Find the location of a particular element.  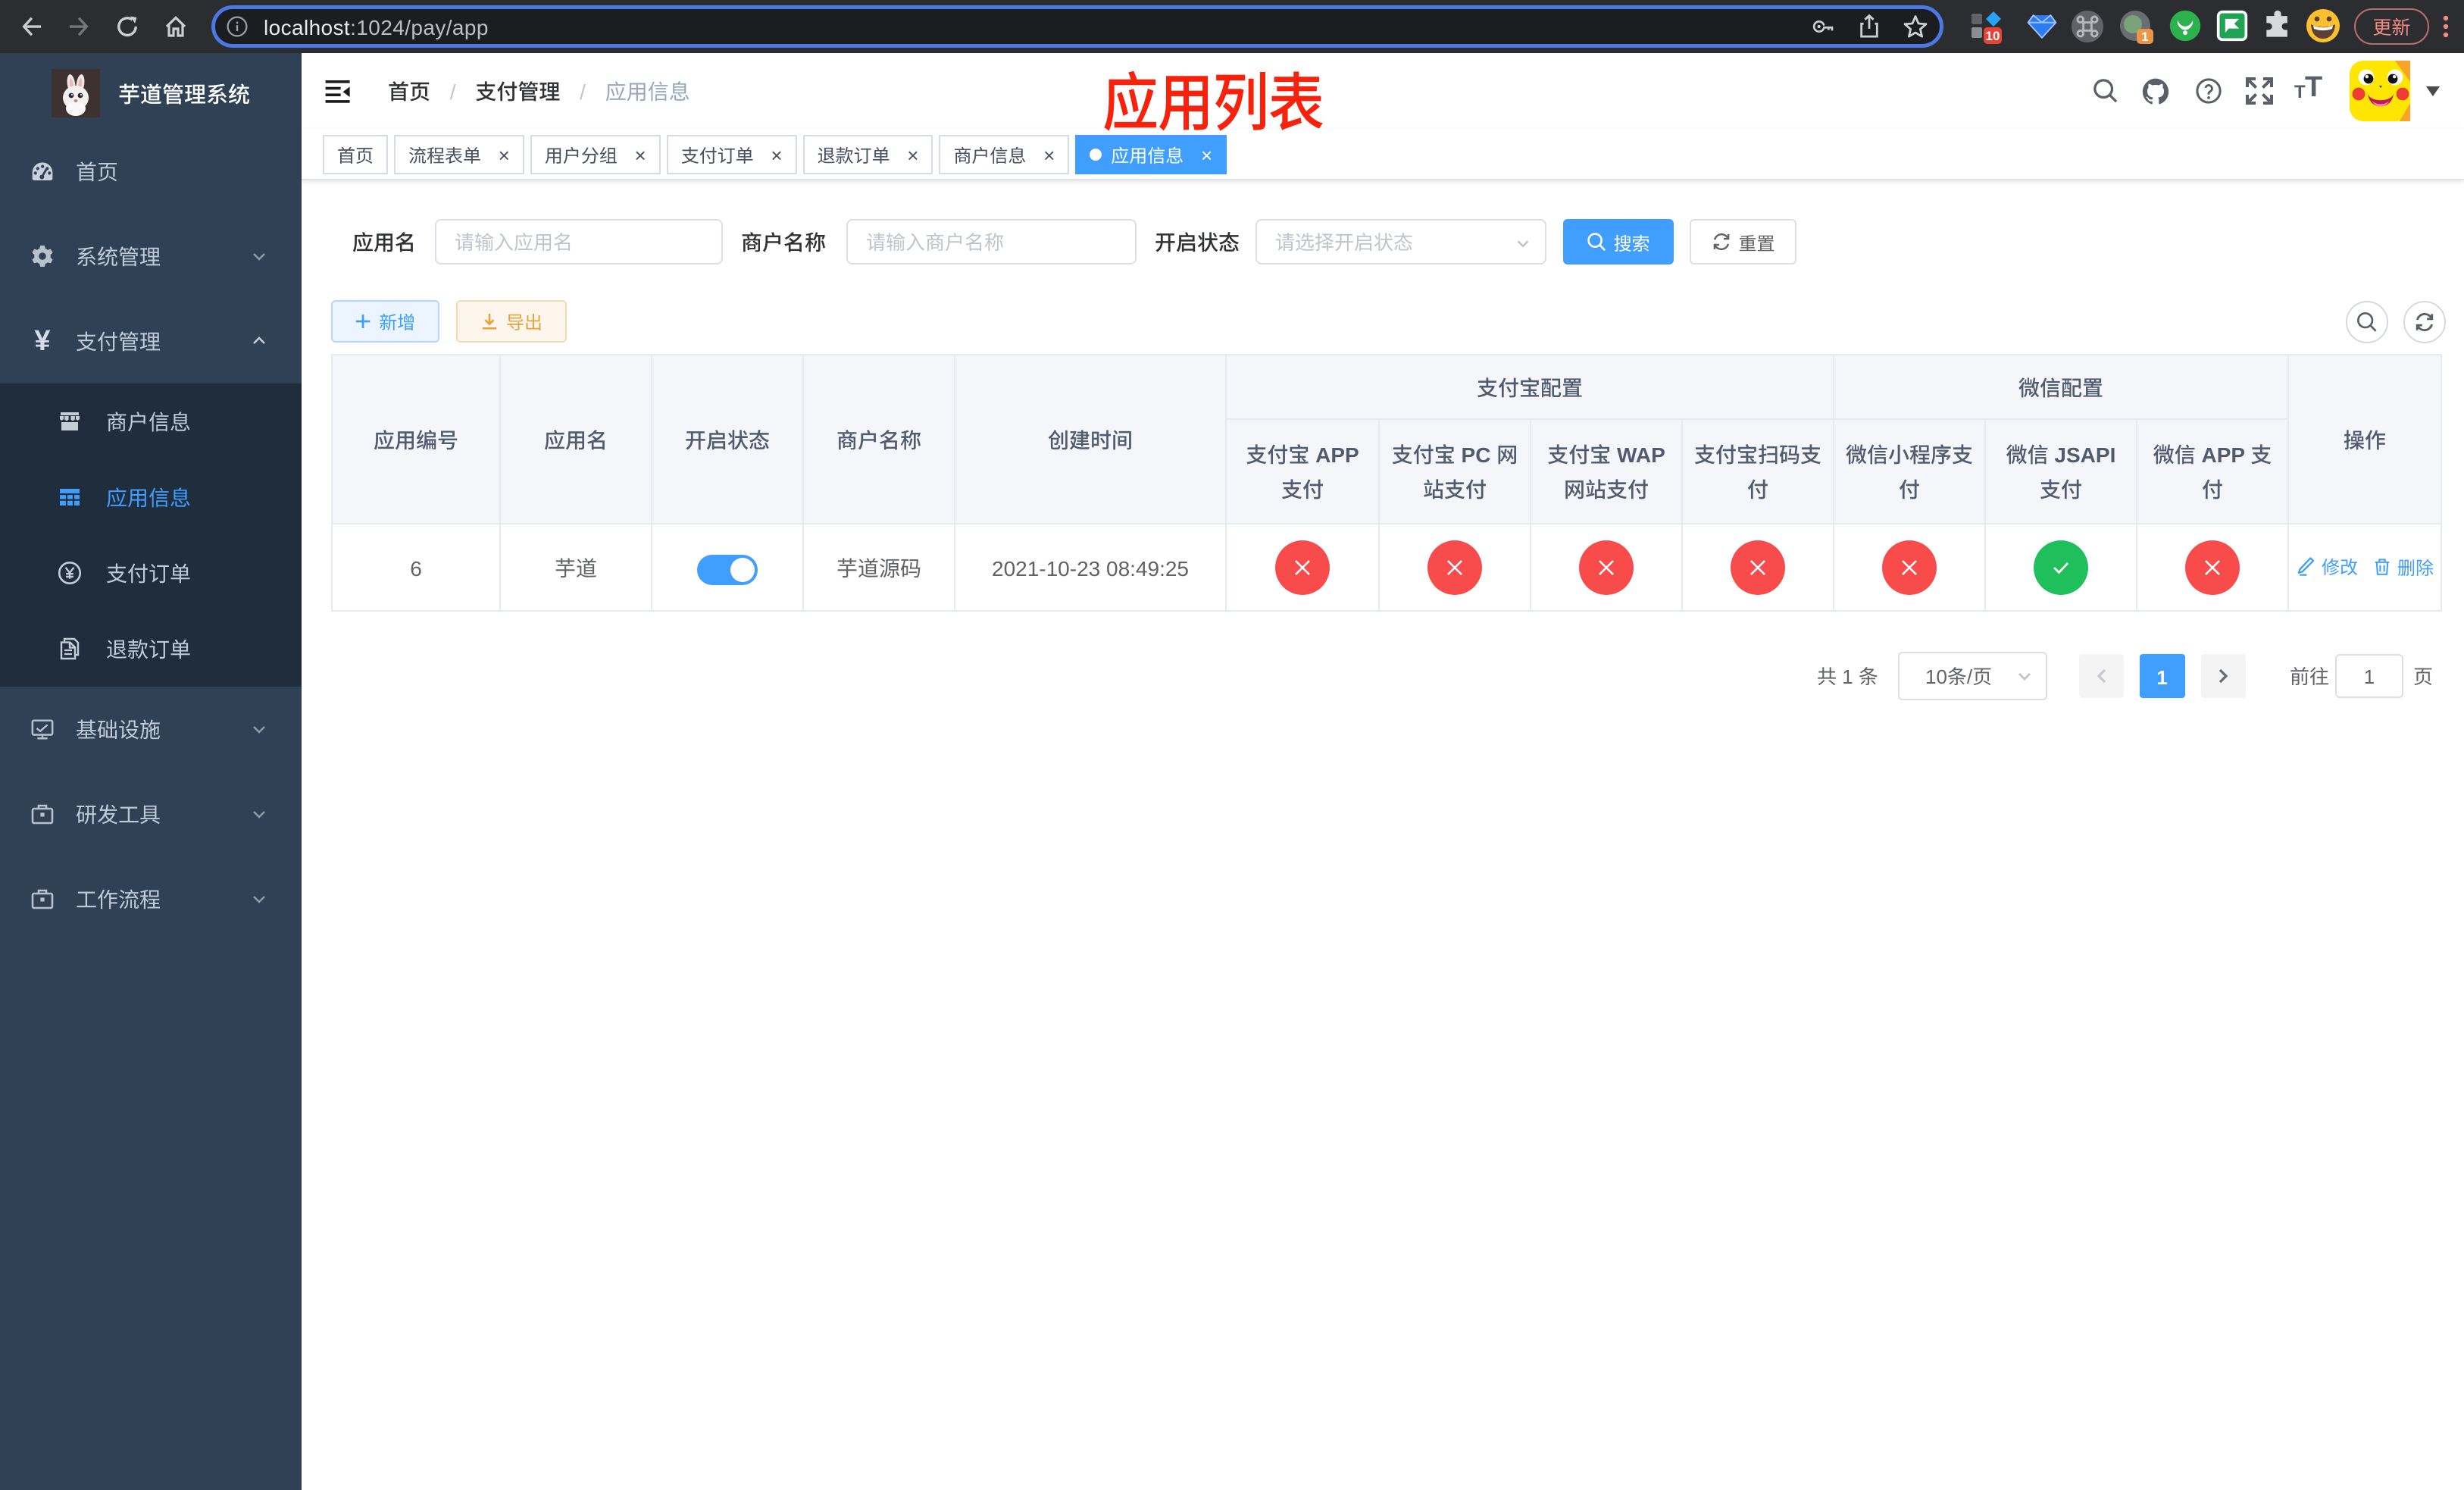

svg-text: 10 is located at coordinates (1993, 36).